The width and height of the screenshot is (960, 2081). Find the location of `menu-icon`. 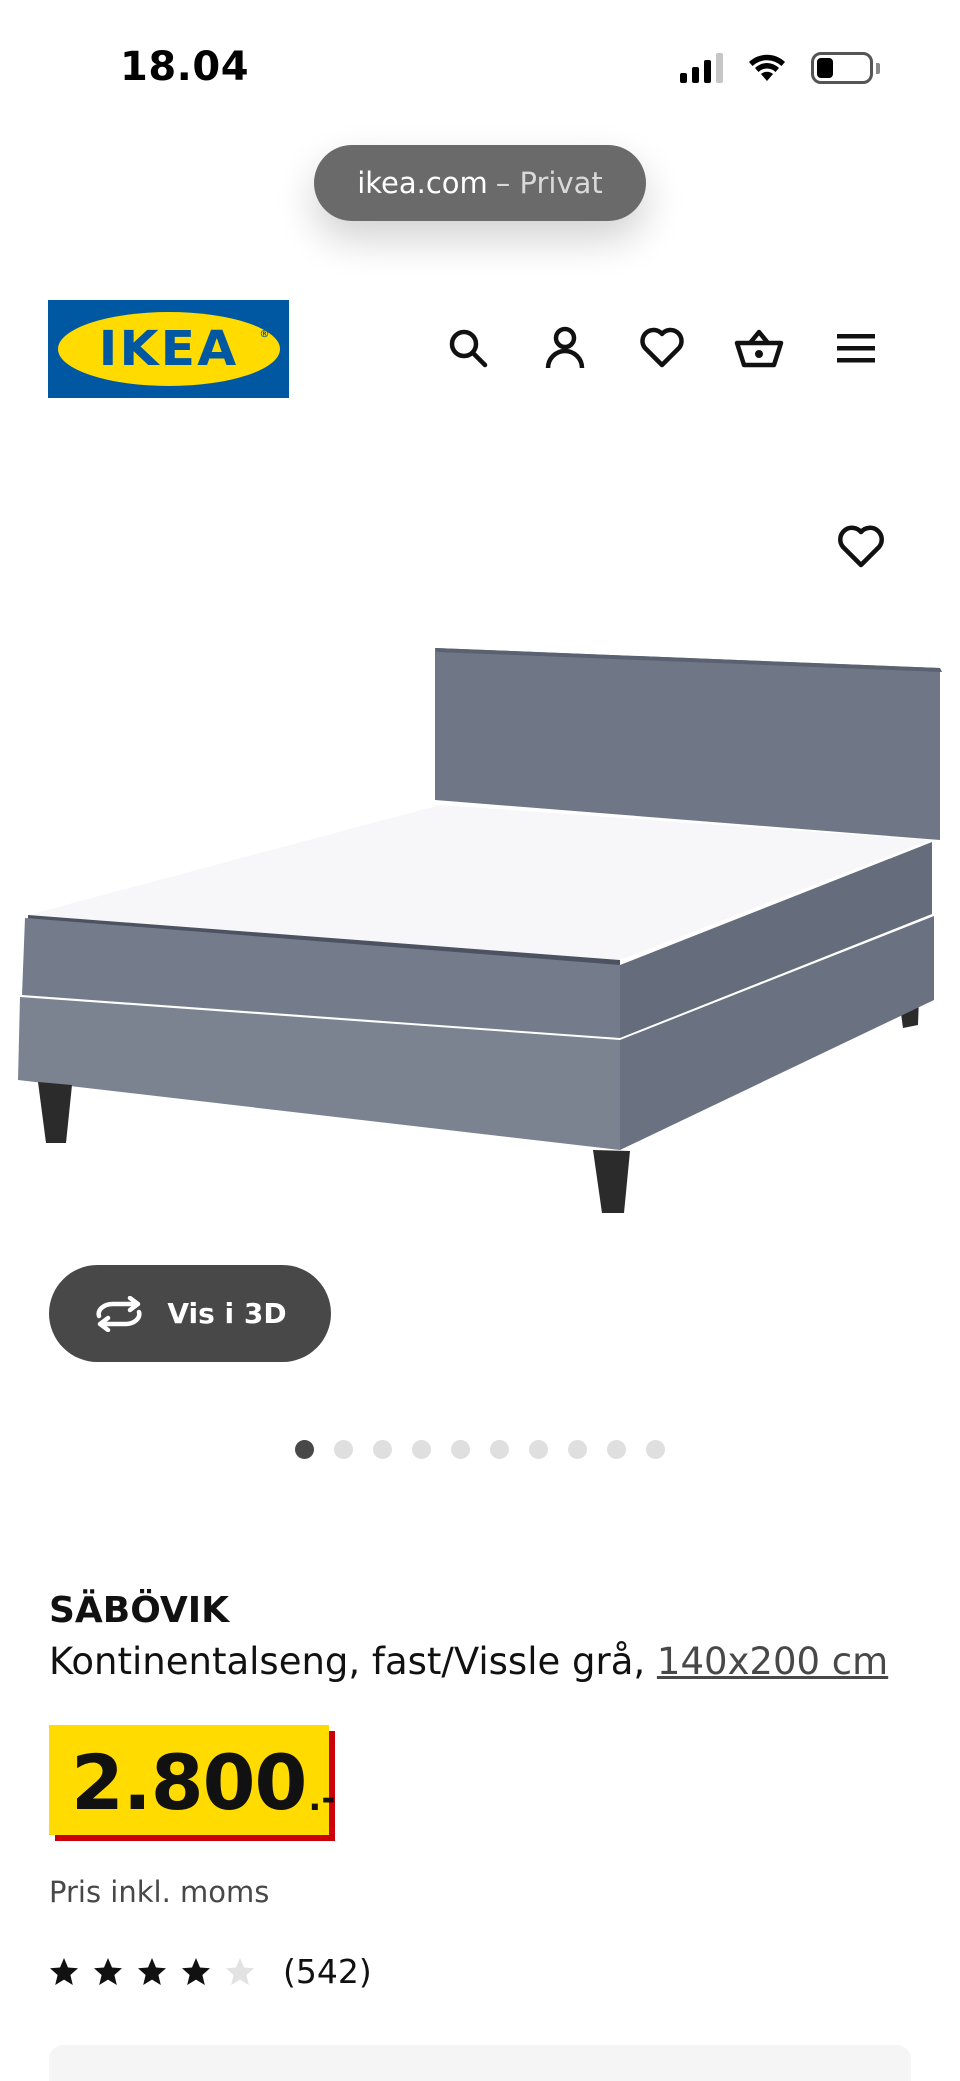

menu-icon is located at coordinates (856, 348).